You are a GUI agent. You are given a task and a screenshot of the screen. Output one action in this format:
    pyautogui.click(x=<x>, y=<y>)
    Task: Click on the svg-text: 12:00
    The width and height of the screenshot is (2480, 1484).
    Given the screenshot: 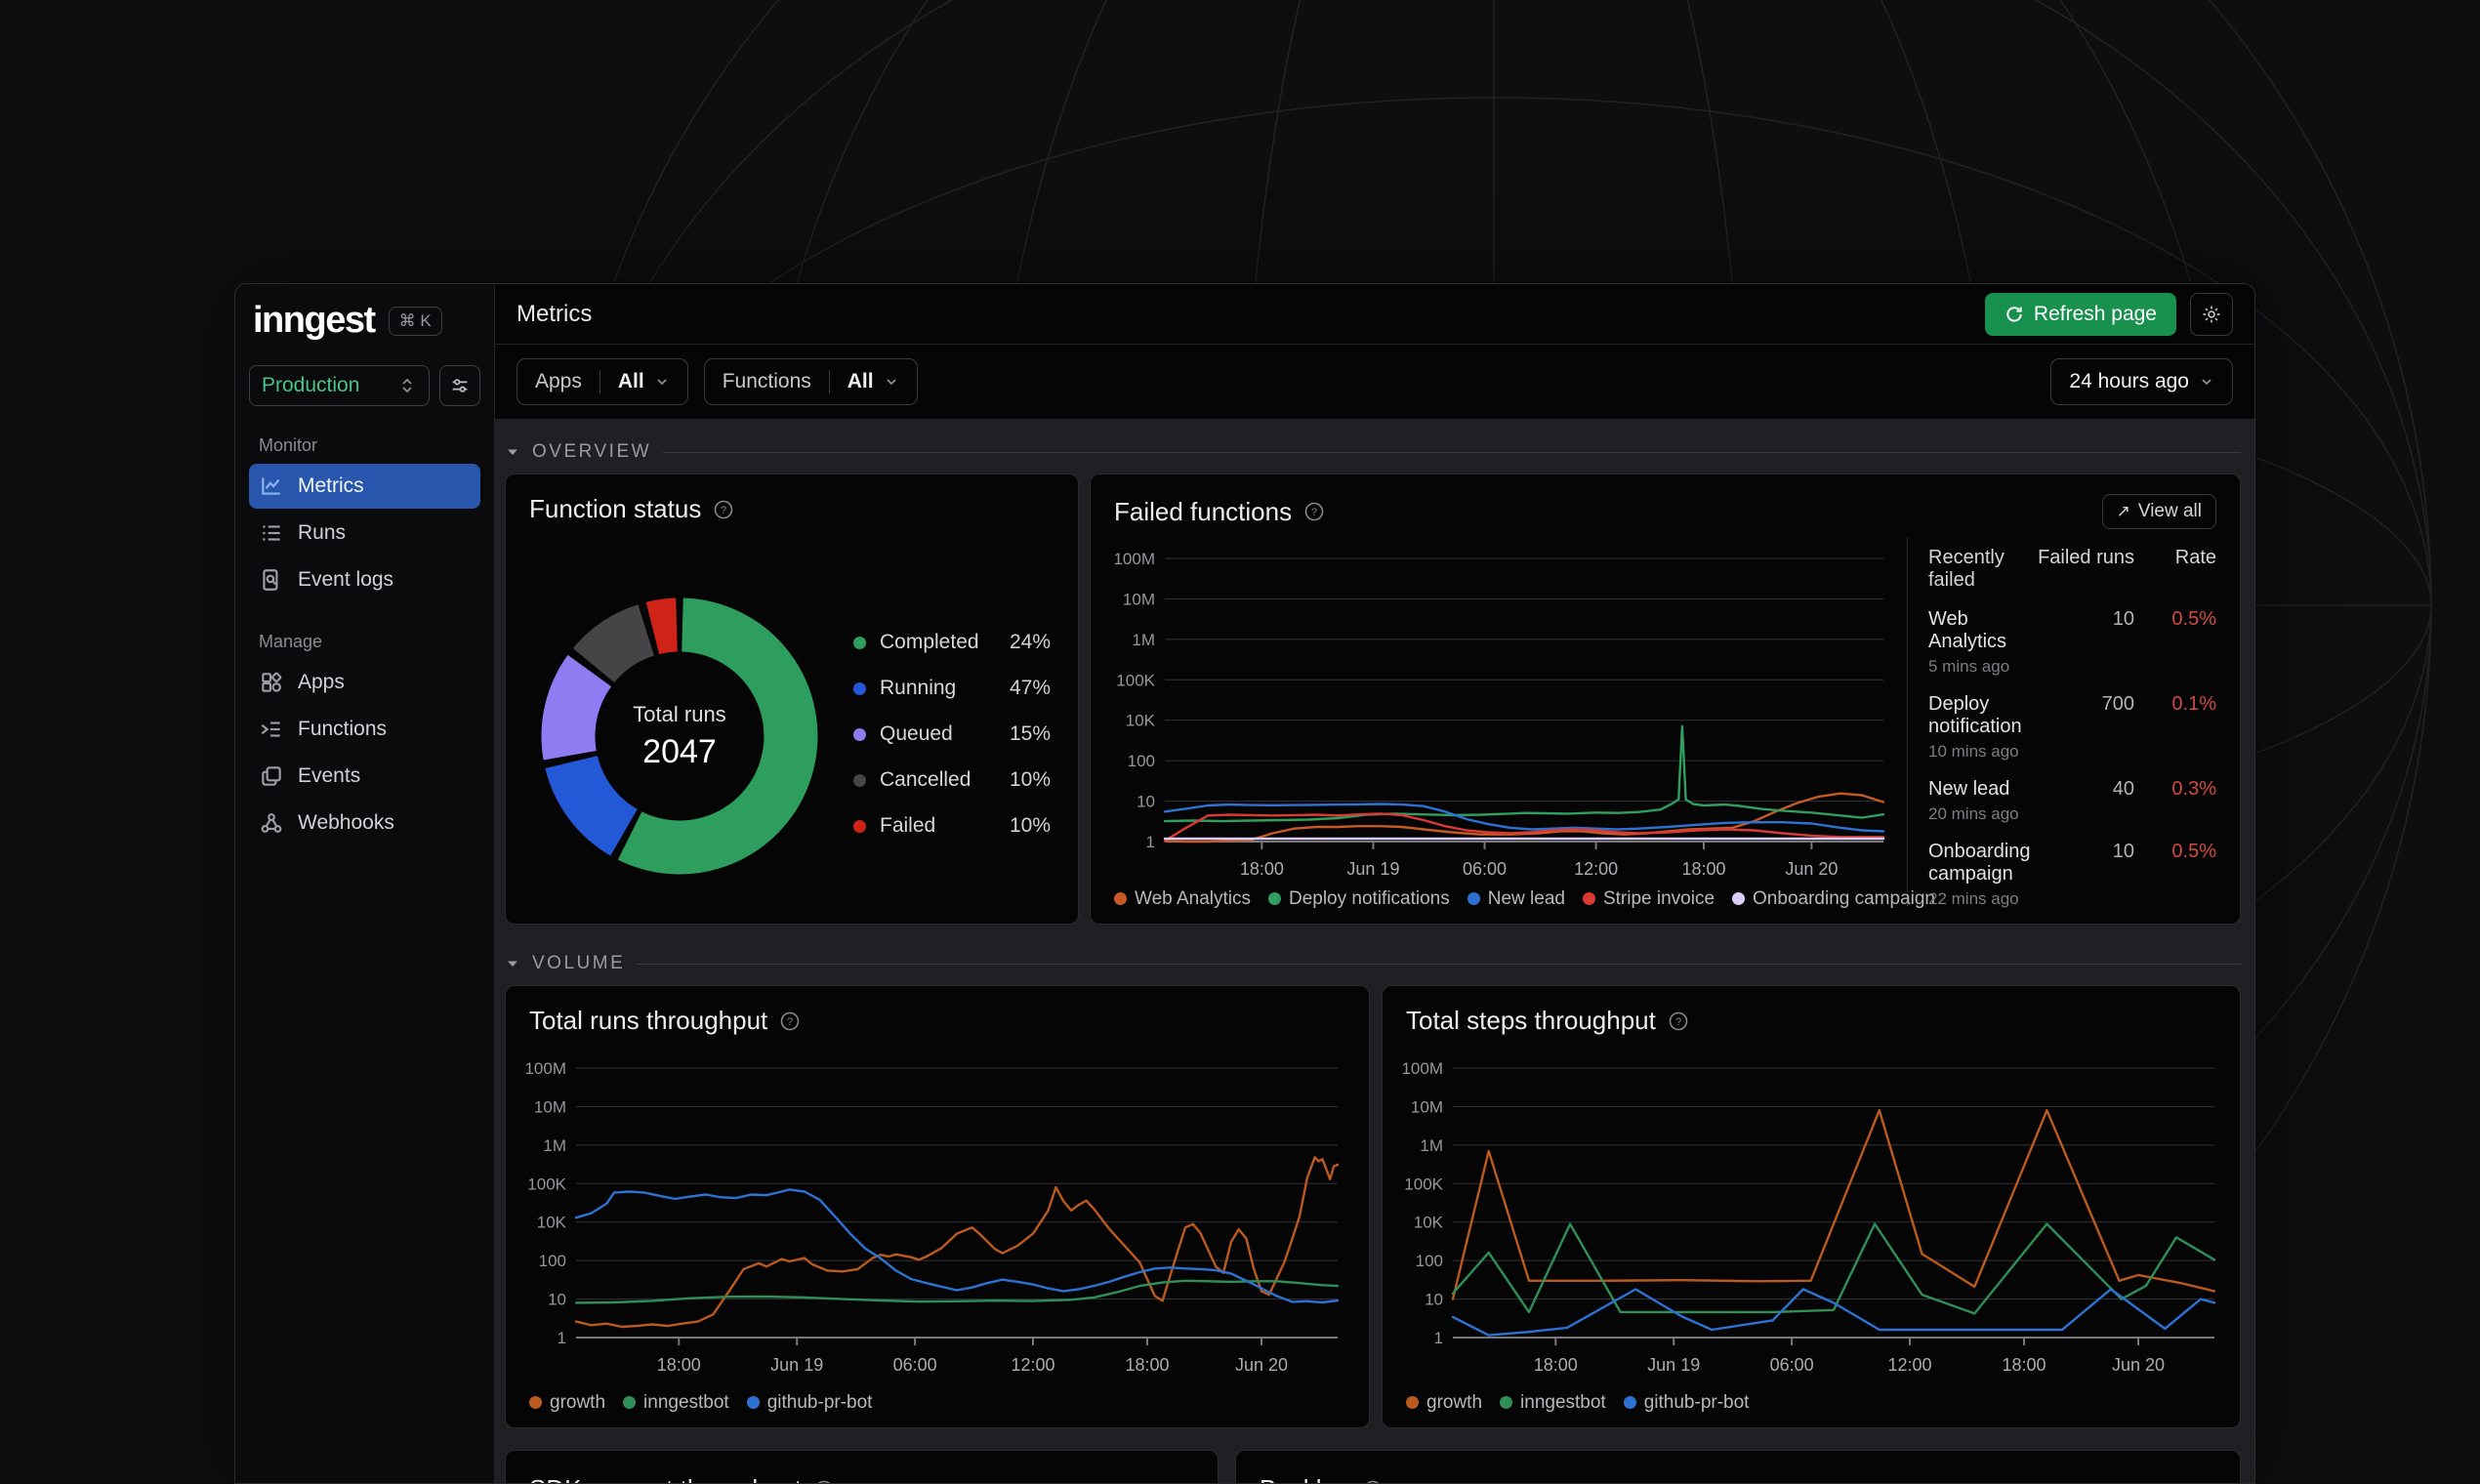 What is the action you would take?
    pyautogui.click(x=1596, y=869)
    